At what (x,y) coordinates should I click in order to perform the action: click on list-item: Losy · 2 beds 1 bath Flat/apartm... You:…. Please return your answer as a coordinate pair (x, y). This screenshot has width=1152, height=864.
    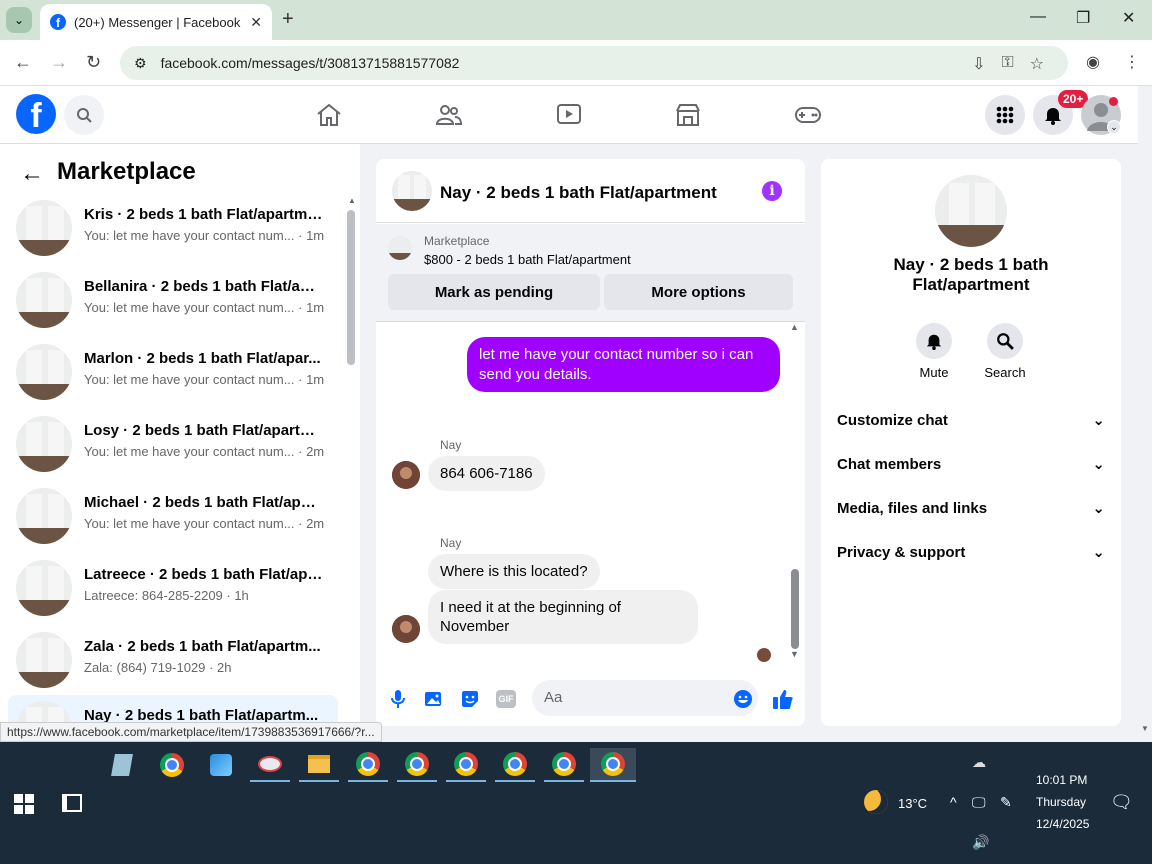
    Looking at the image, I should click on (173, 444).